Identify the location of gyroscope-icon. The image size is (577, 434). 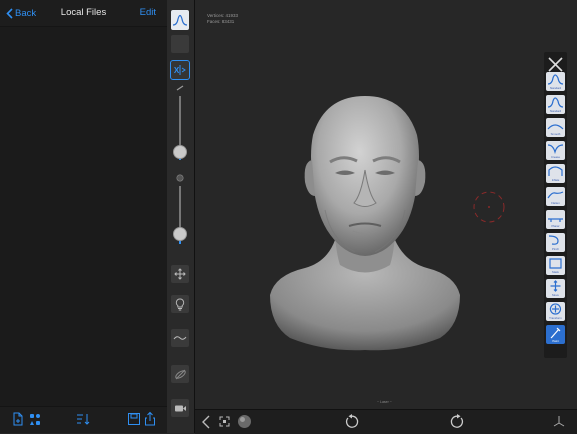
(180, 374).